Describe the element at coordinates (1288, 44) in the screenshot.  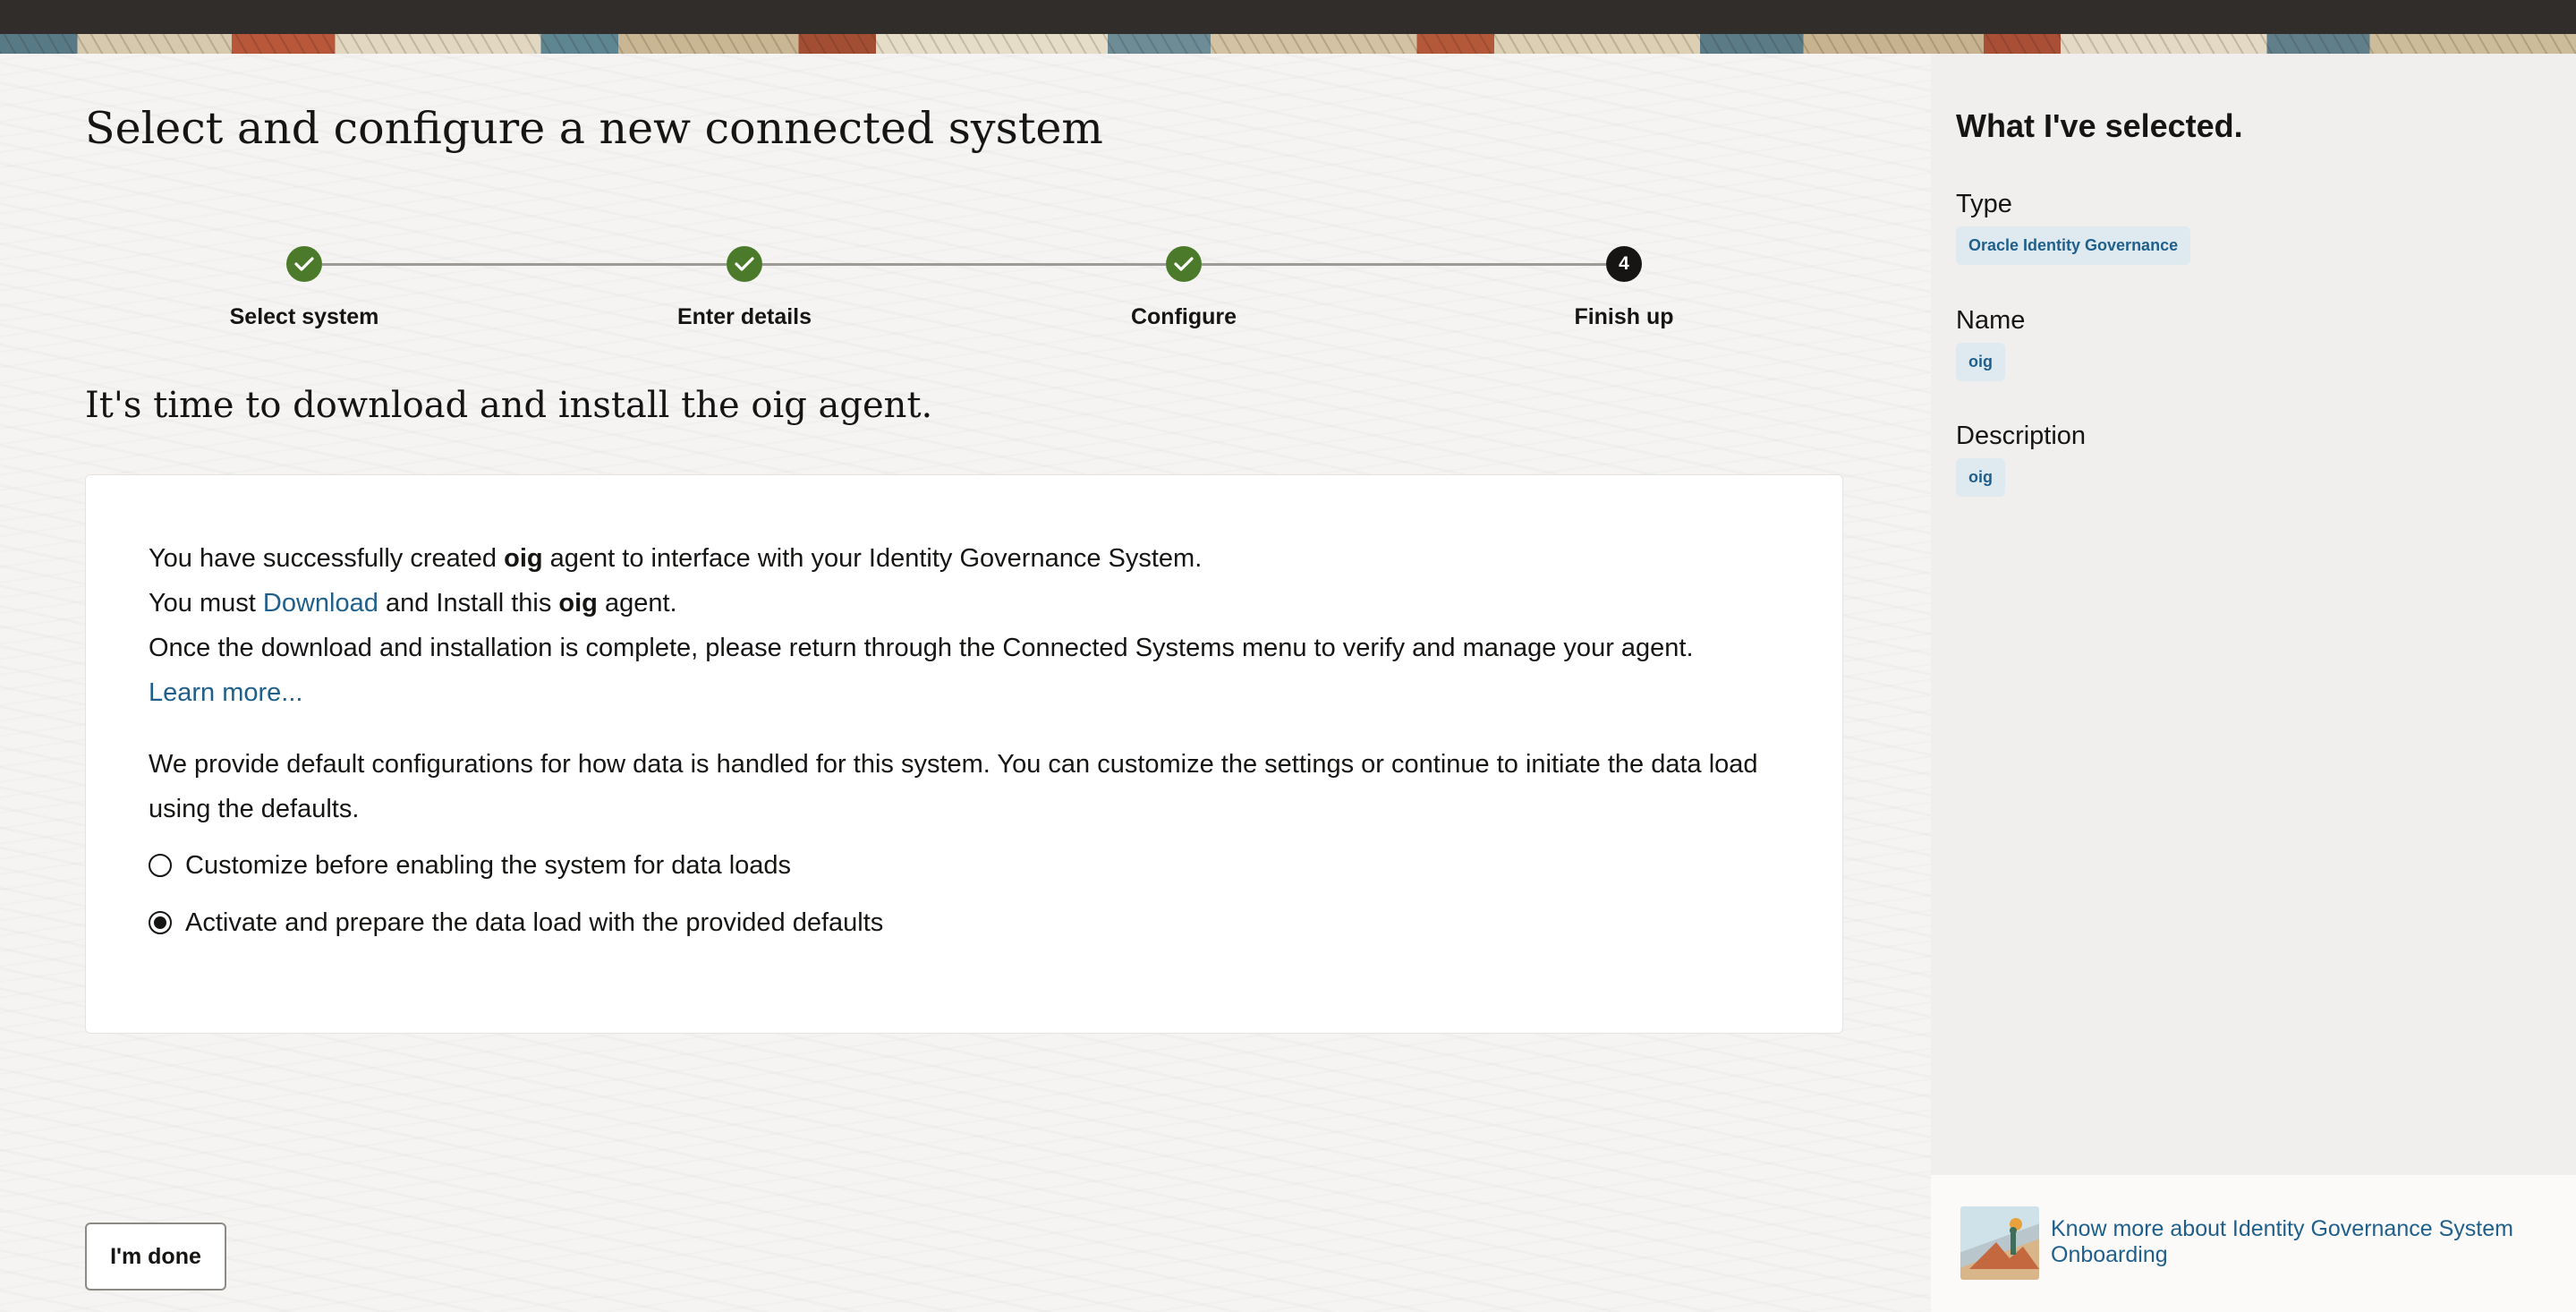
I see `decorative-banner` at that location.